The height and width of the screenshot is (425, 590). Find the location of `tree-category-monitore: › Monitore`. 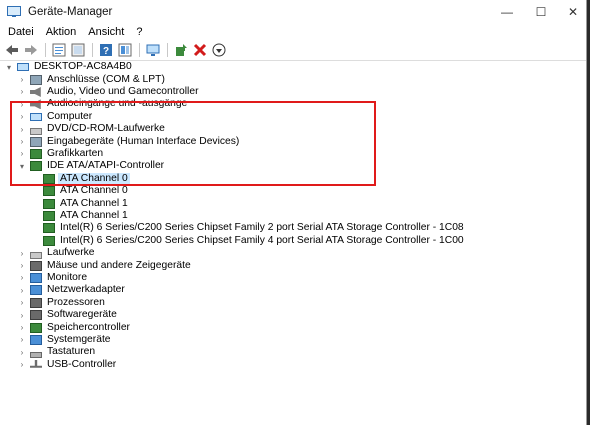

tree-category-monitore: › Monitore is located at coordinates (53, 278).